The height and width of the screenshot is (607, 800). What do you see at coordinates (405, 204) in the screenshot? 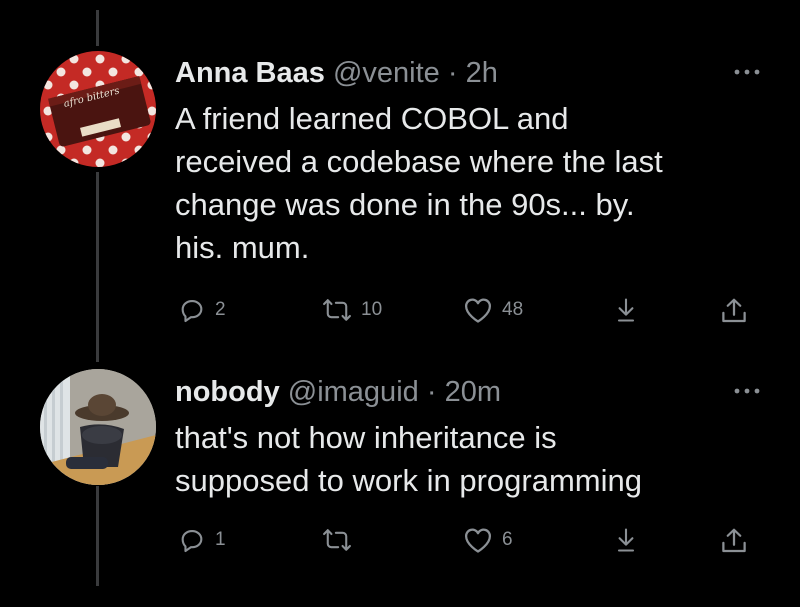
I see `tweet-text-line: change was done in the 90s... by.` at bounding box center [405, 204].